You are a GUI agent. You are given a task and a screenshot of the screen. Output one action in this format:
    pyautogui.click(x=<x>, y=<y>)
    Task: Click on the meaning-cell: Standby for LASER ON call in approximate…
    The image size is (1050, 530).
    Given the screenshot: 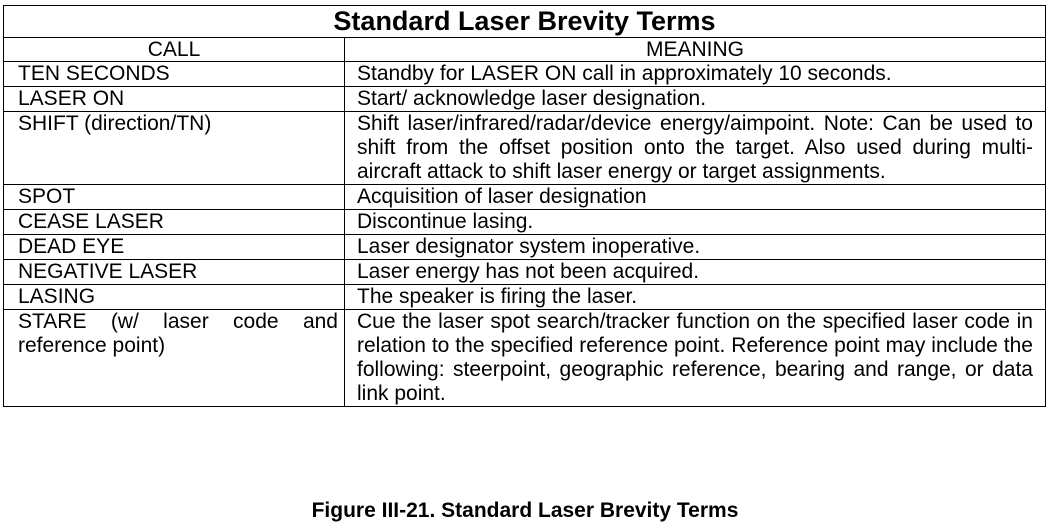 What is the action you would take?
    pyautogui.click(x=695, y=74)
    